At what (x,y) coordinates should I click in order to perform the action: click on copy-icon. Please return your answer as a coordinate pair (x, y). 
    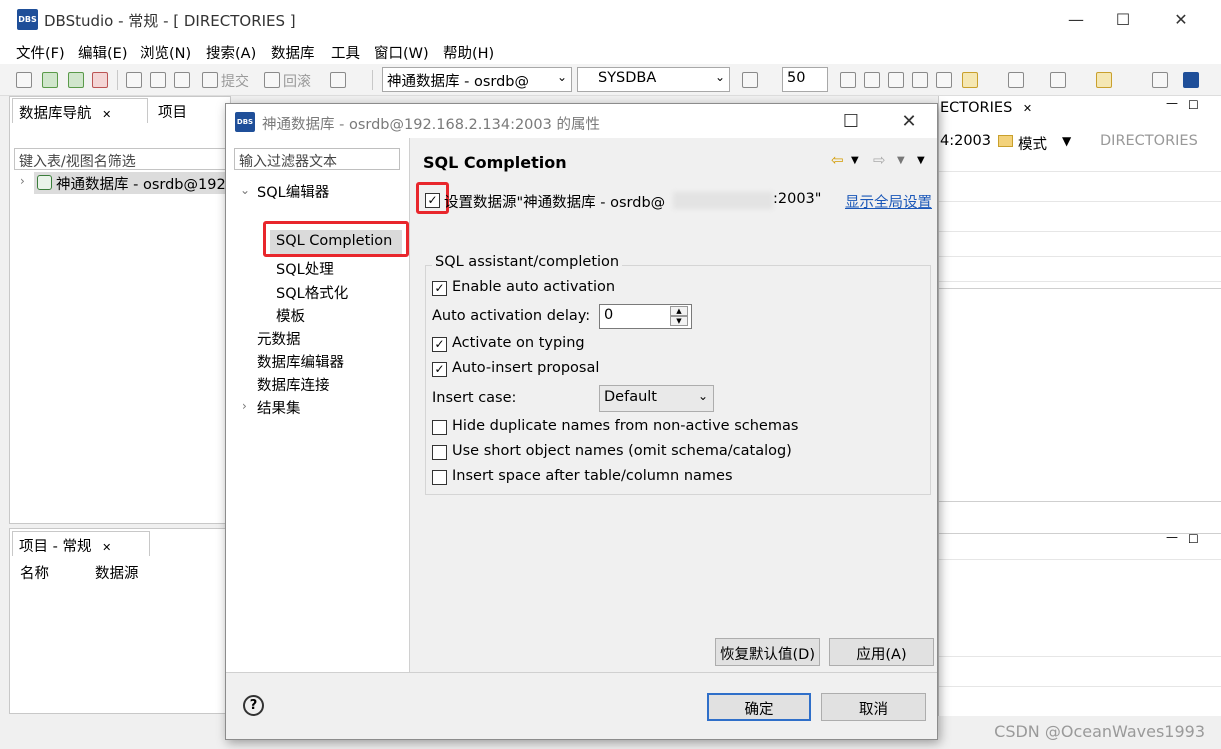
    Looking at the image, I should click on (944, 80).